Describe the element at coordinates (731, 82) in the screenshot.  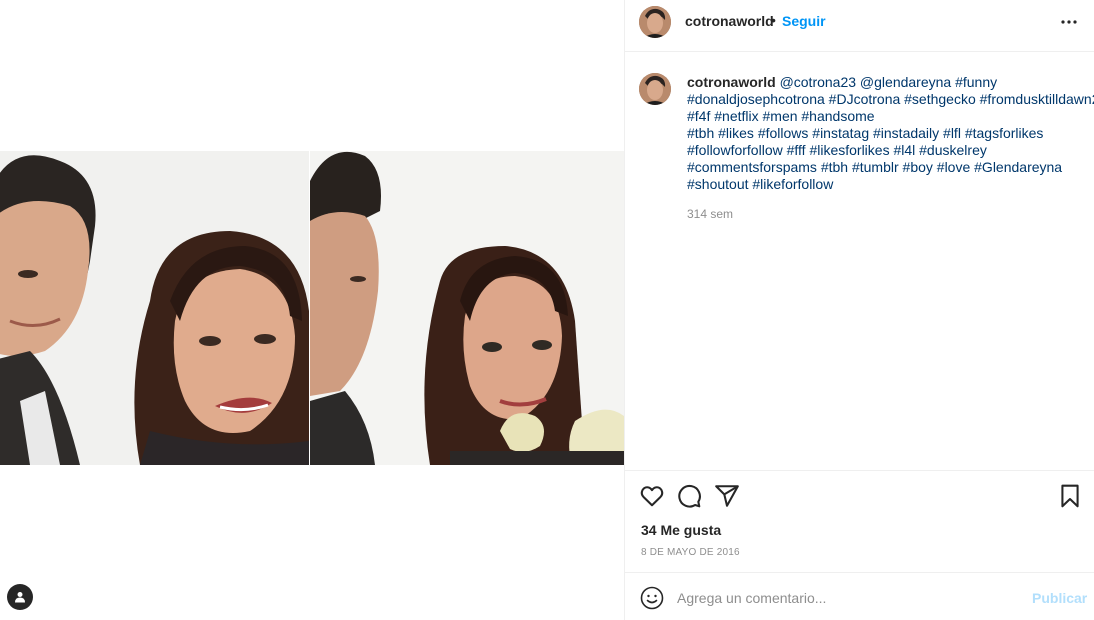
I see `caption-username: cotronaworld` at that location.